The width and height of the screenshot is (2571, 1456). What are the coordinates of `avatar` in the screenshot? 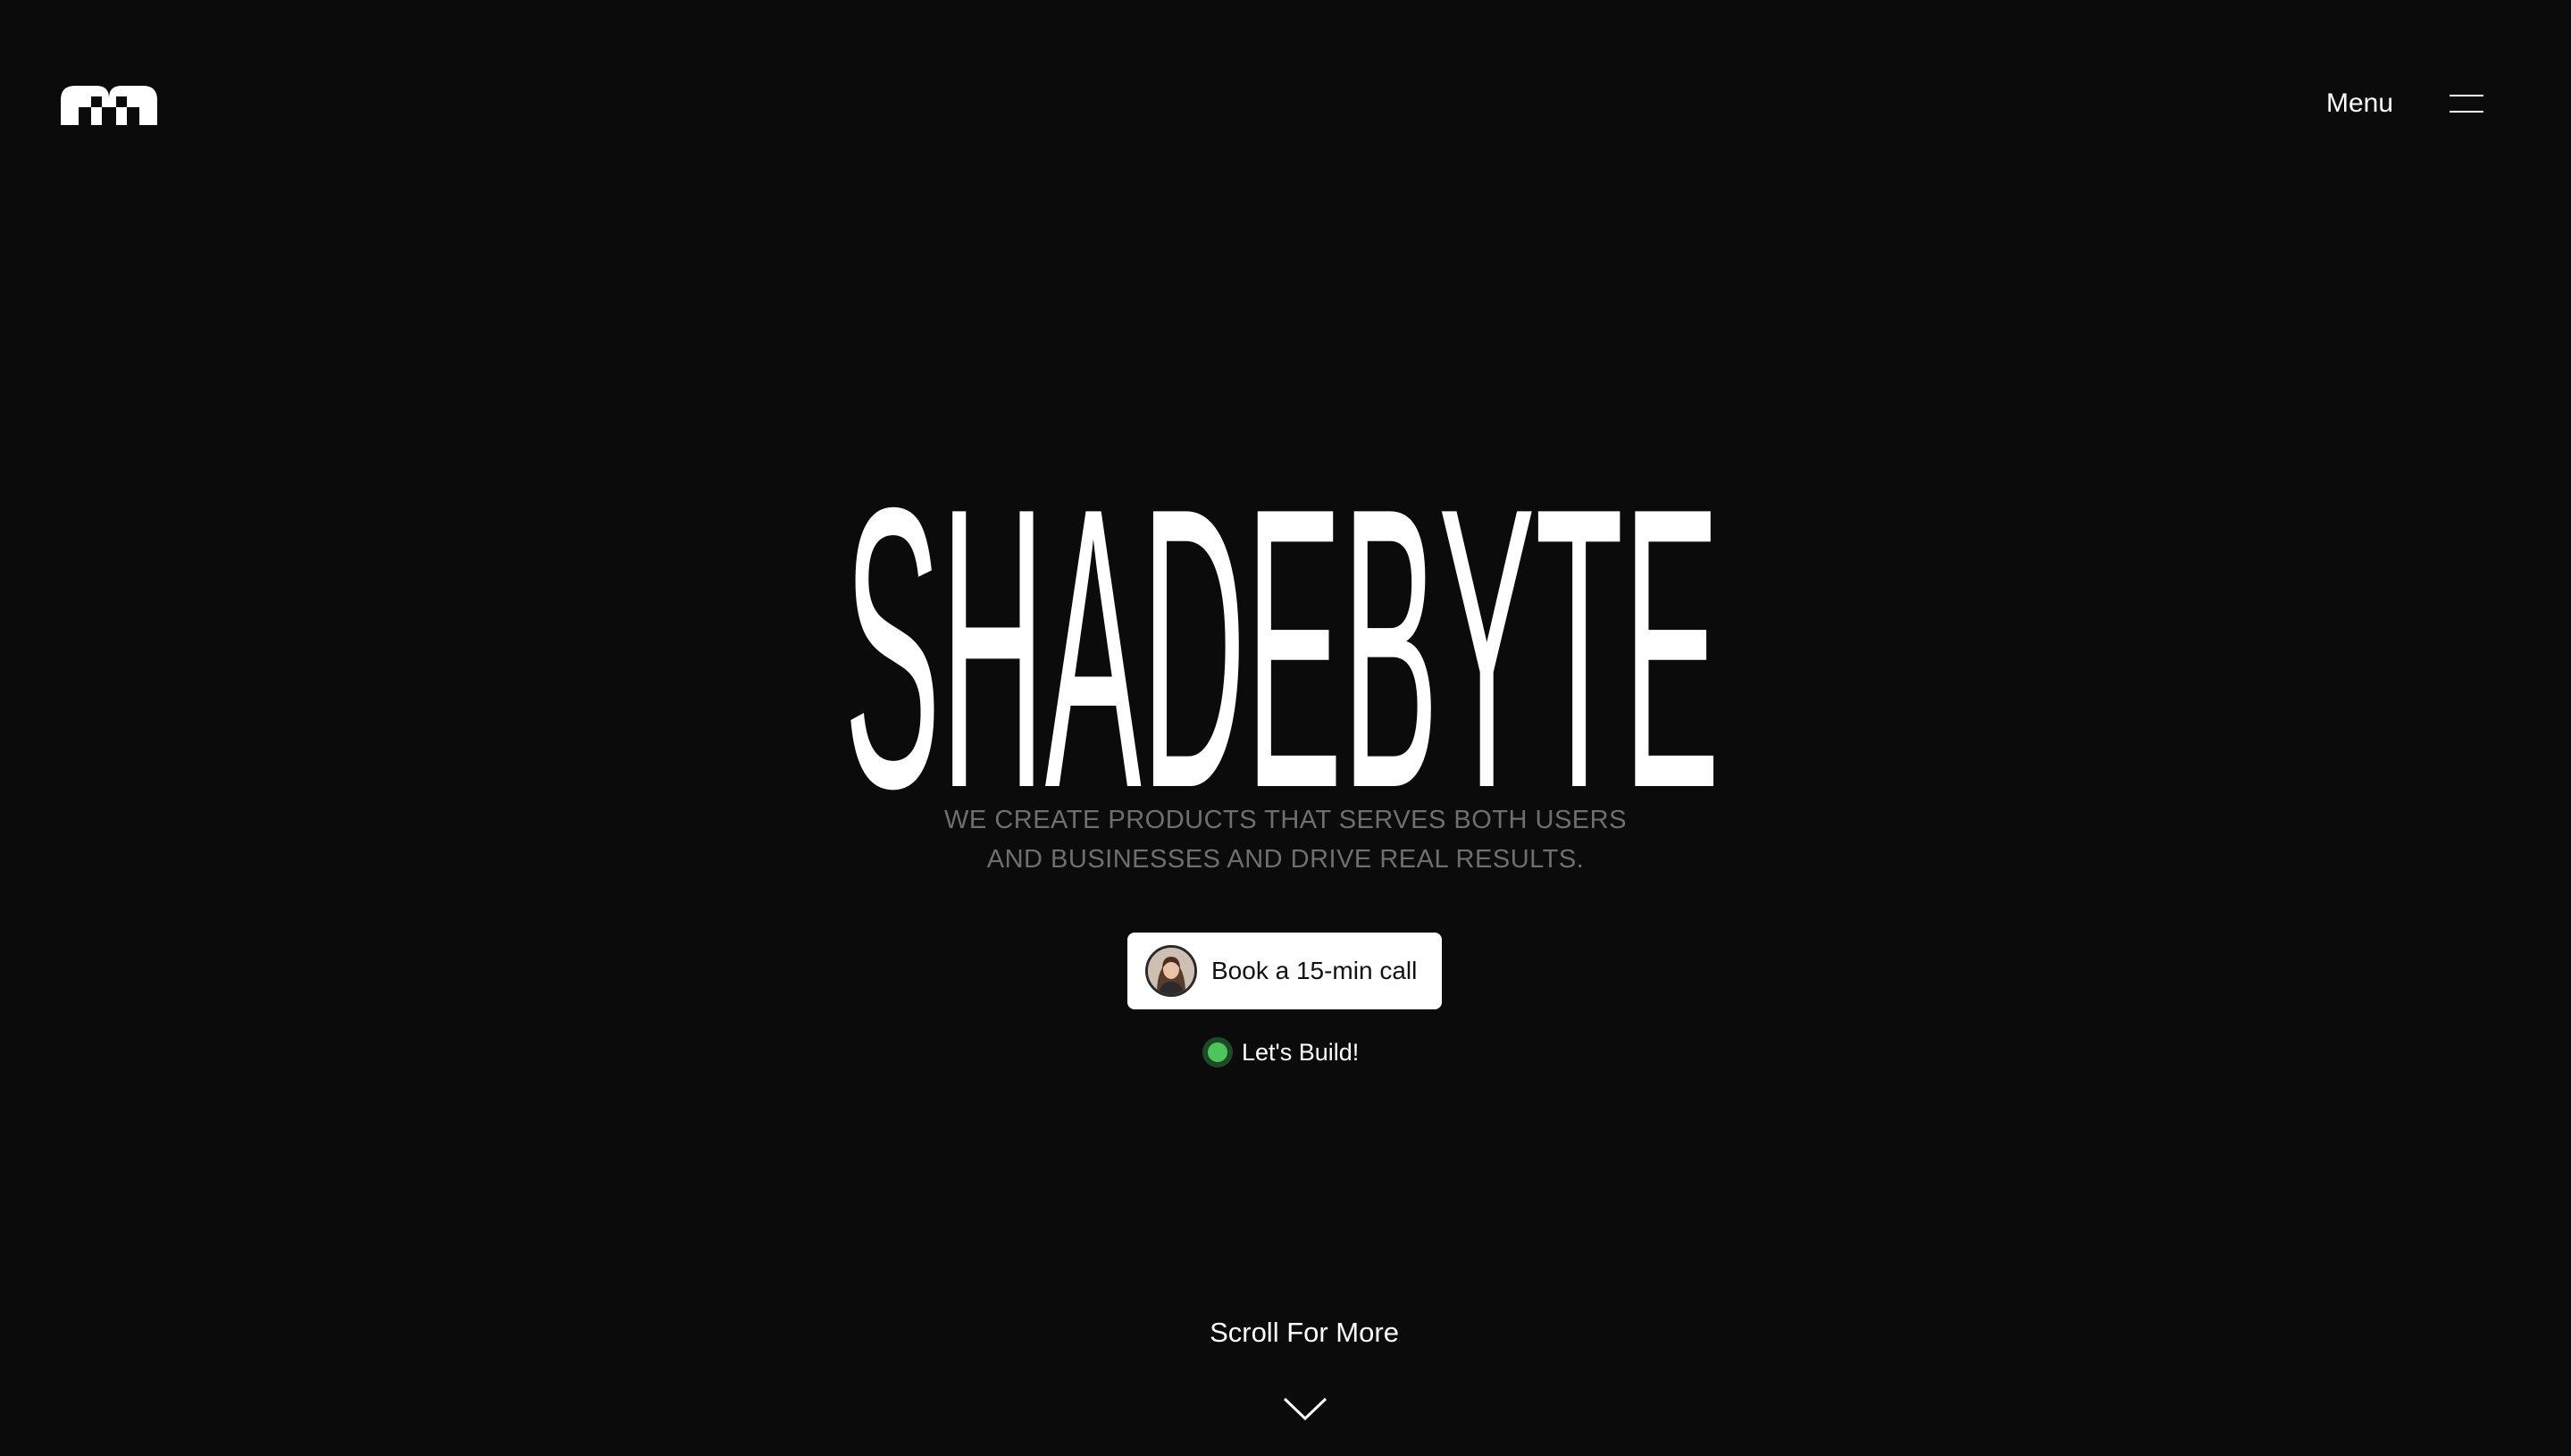 It's located at (1171, 971).